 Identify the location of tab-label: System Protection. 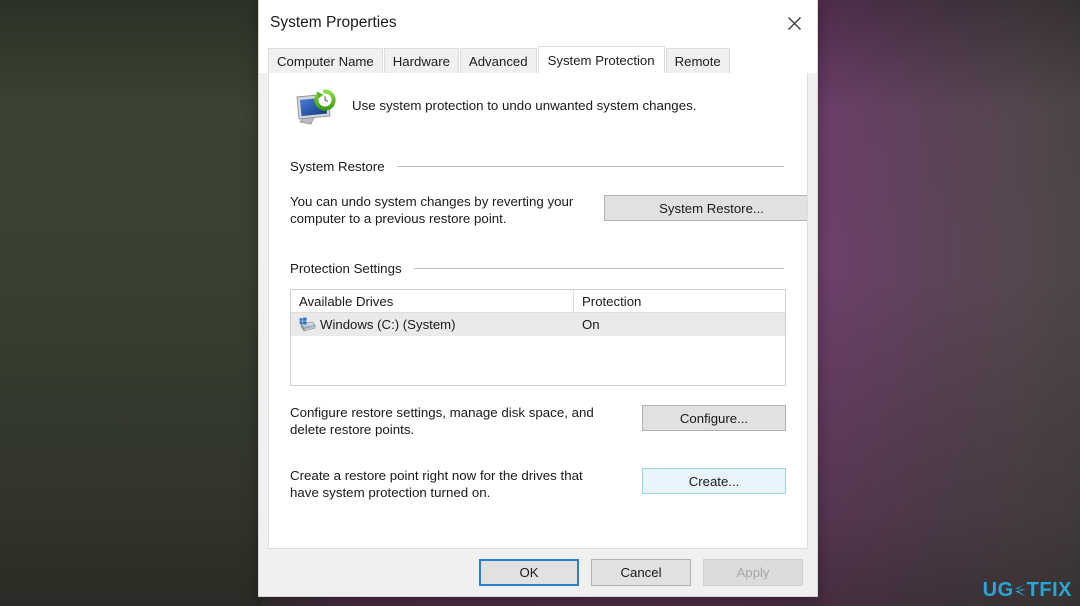
(601, 60).